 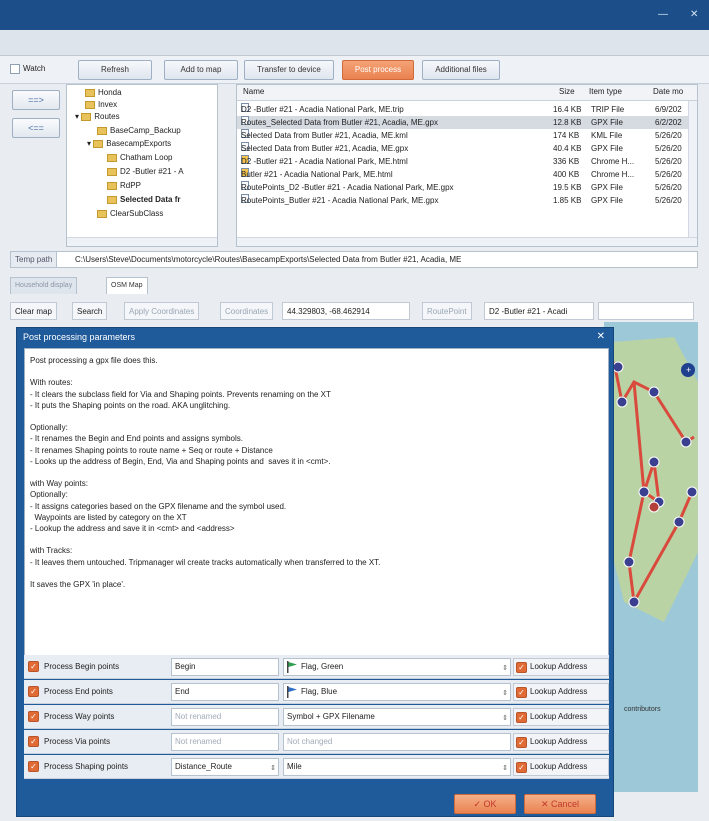 What do you see at coordinates (692, 169) in the screenshot?
I see `vertical-scrollbar` at bounding box center [692, 169].